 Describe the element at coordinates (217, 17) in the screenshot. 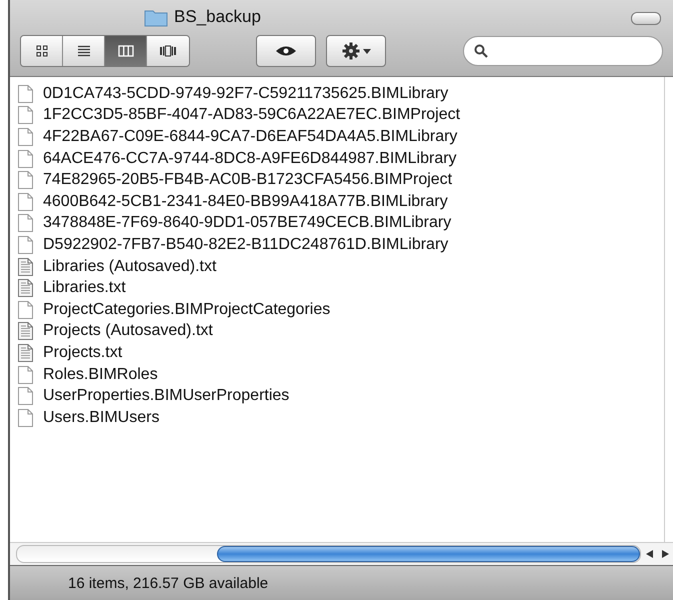

I see `window-title: BS_backup` at that location.